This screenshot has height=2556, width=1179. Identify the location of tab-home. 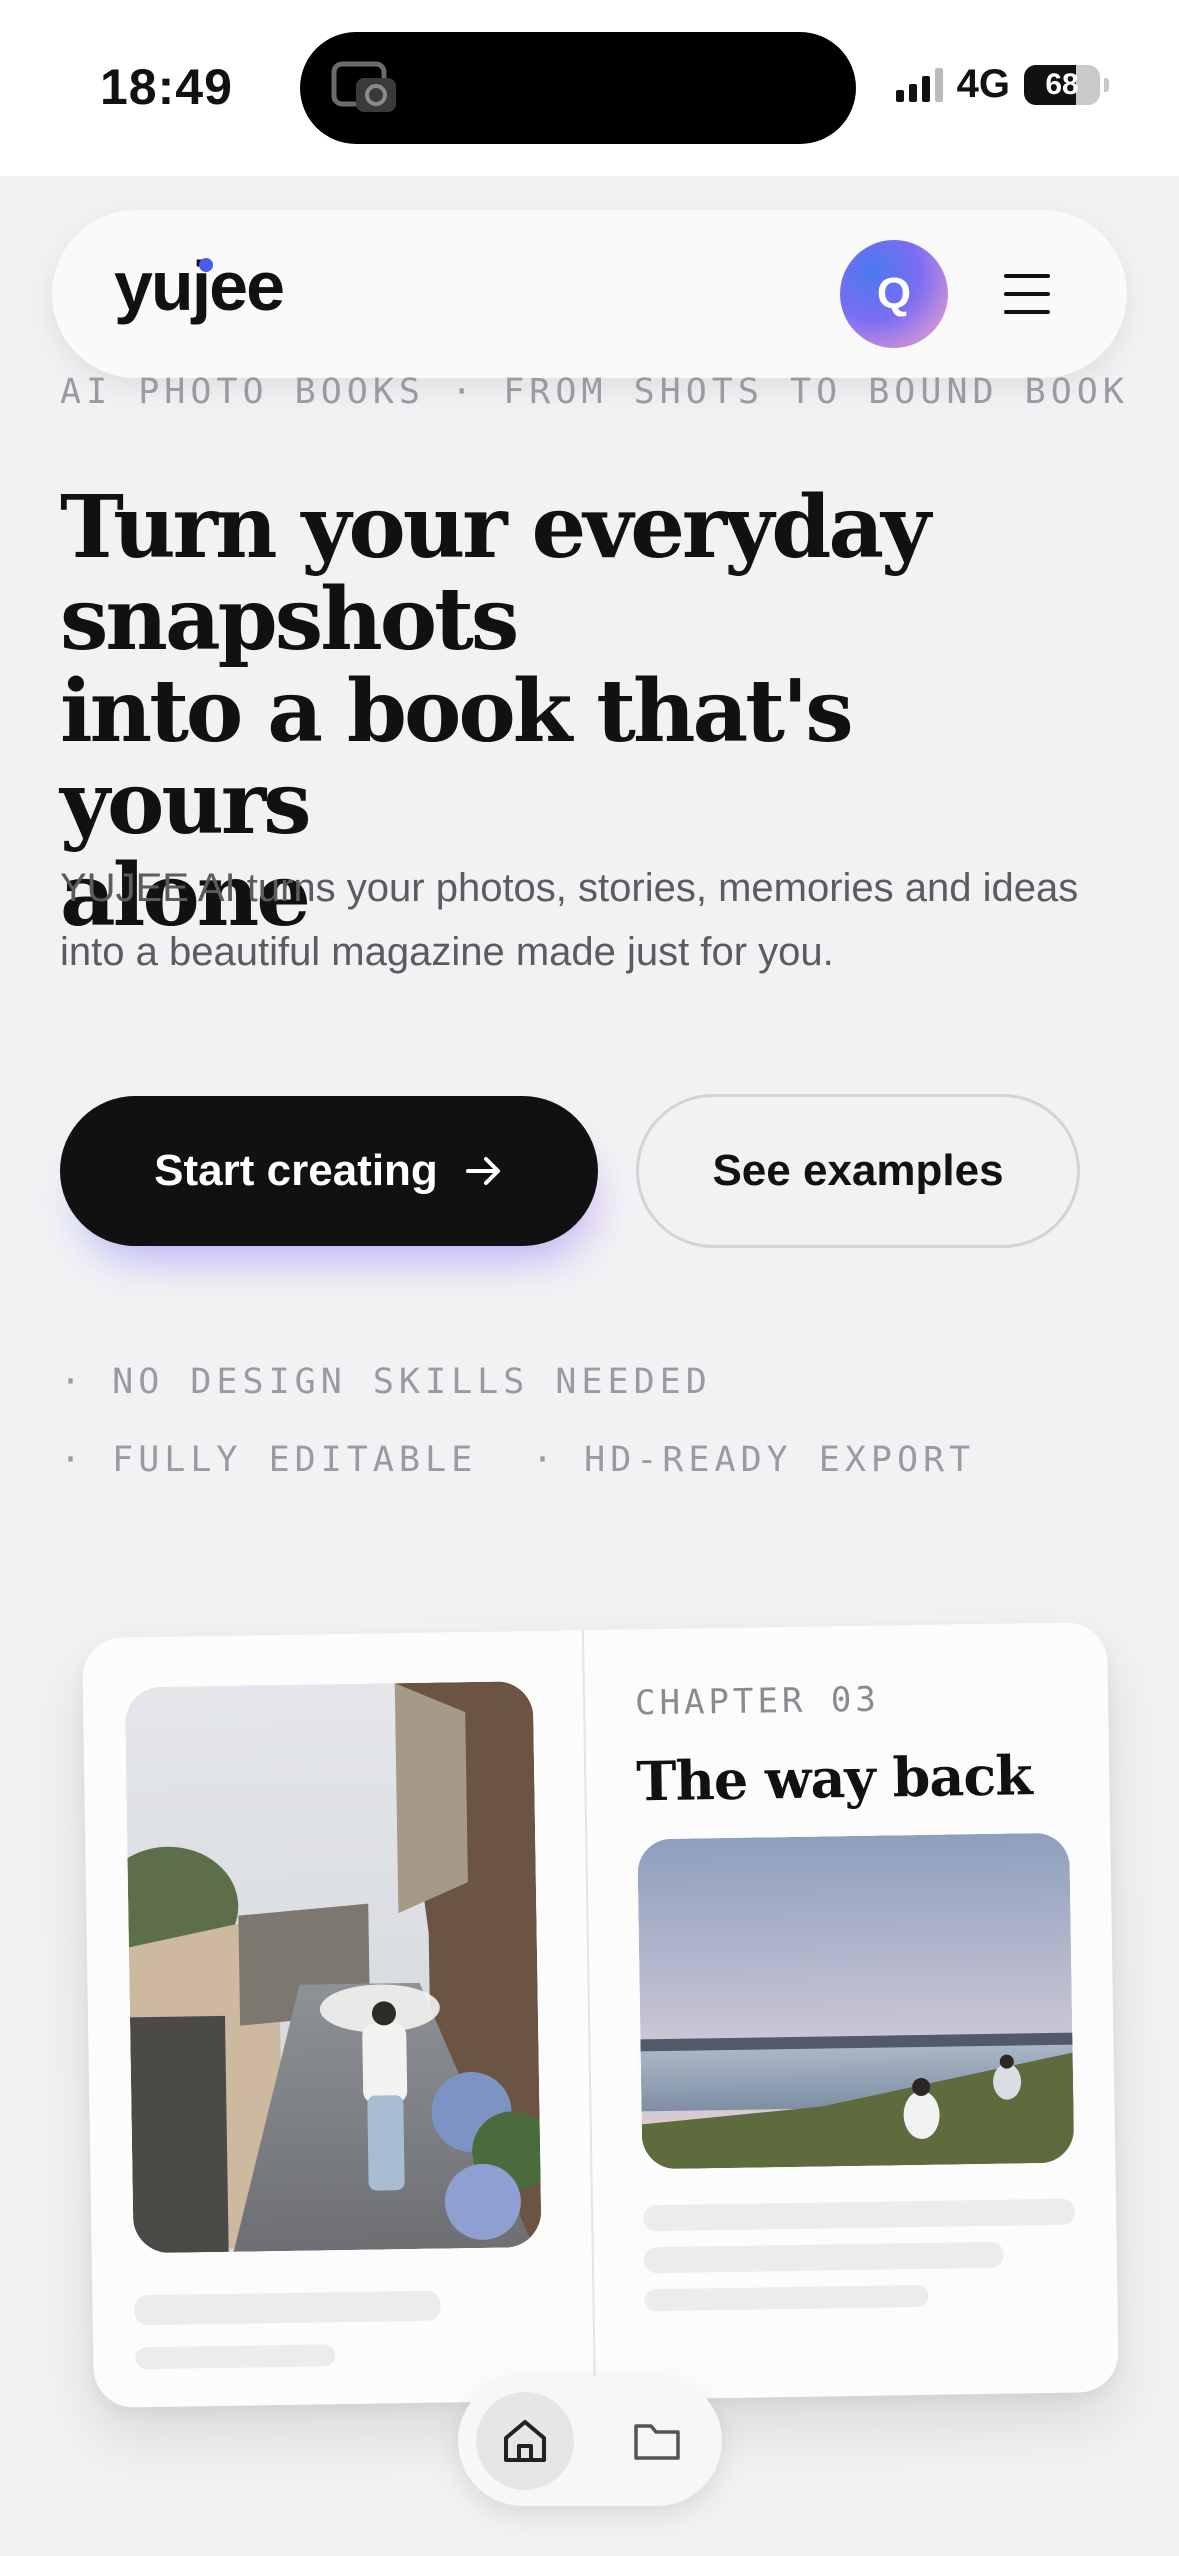
(525, 2441).